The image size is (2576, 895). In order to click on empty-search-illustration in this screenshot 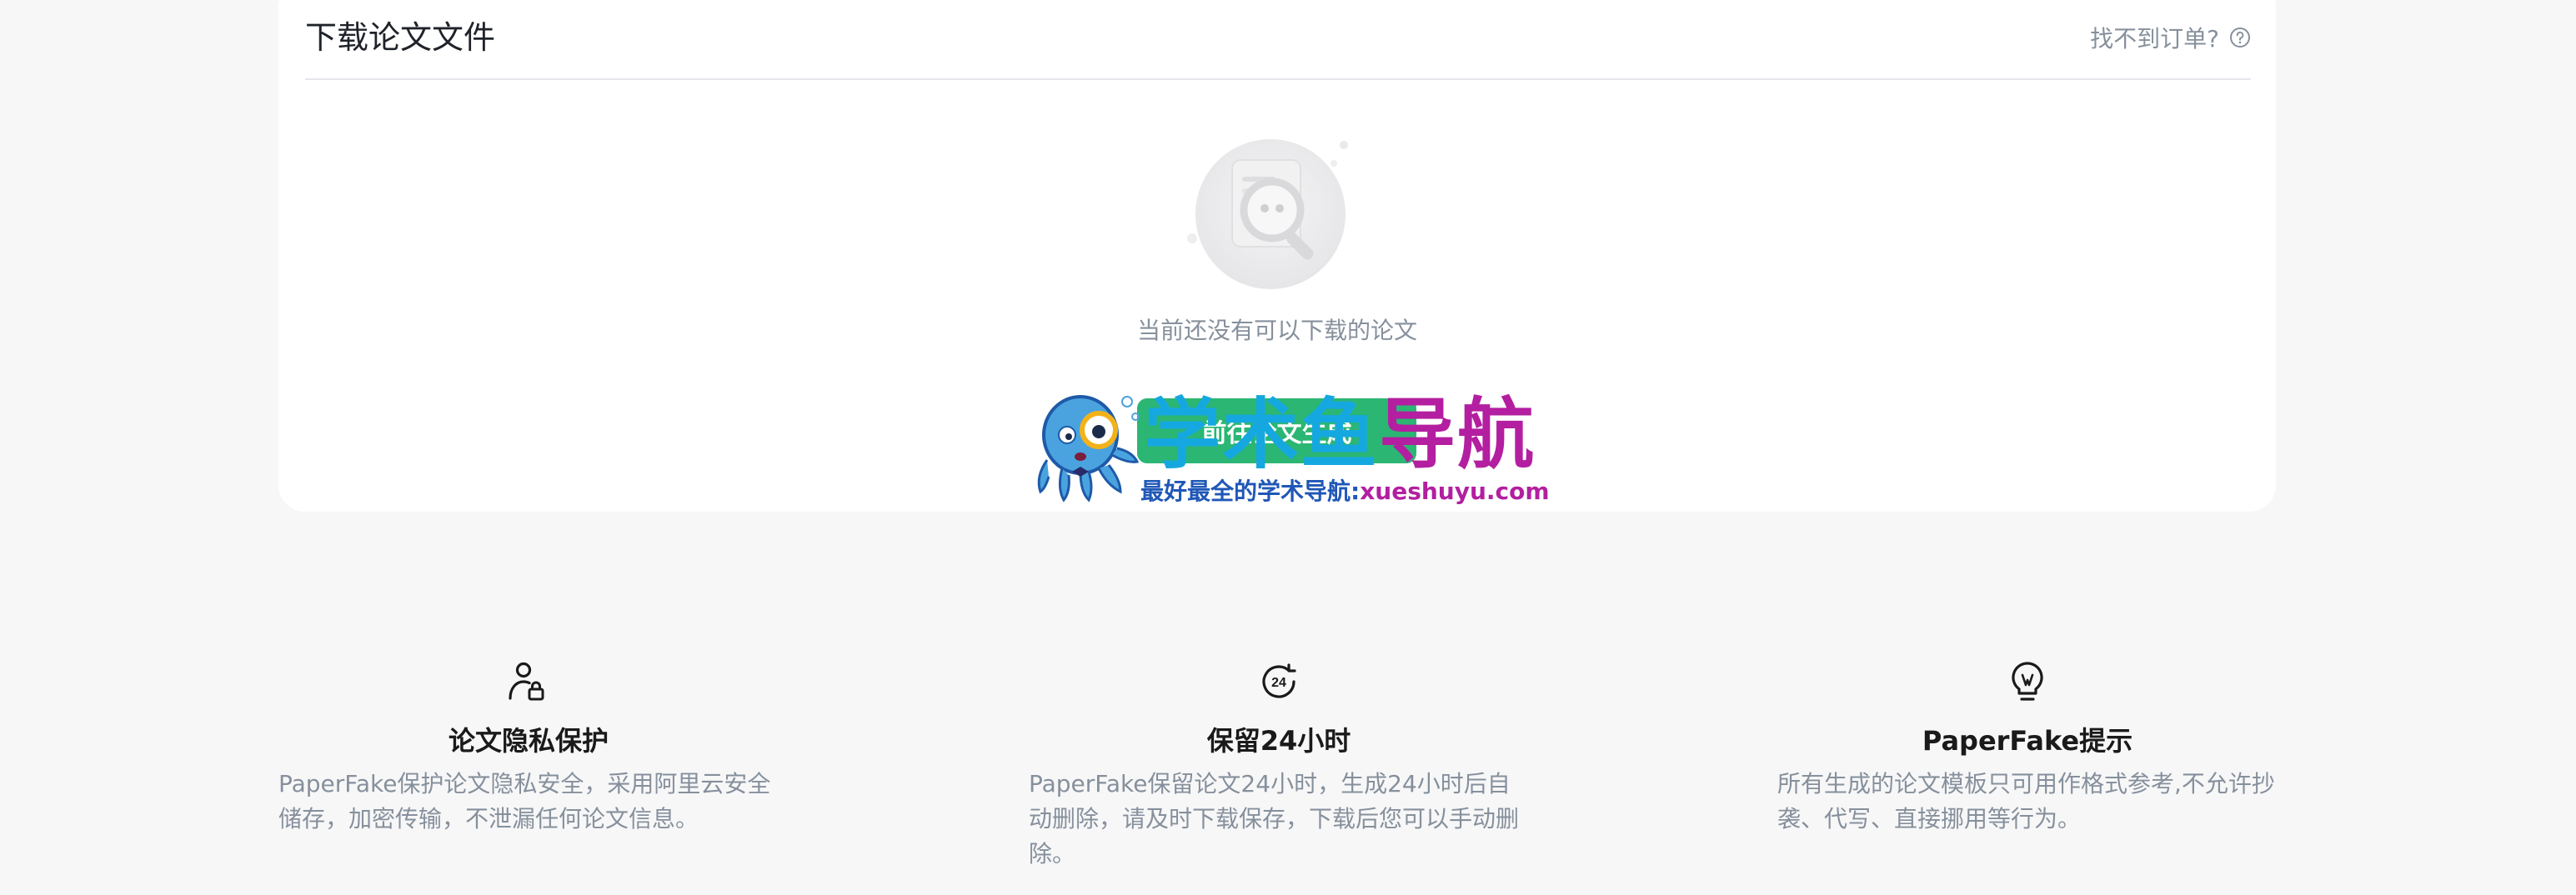, I will do `click(1270, 218)`.